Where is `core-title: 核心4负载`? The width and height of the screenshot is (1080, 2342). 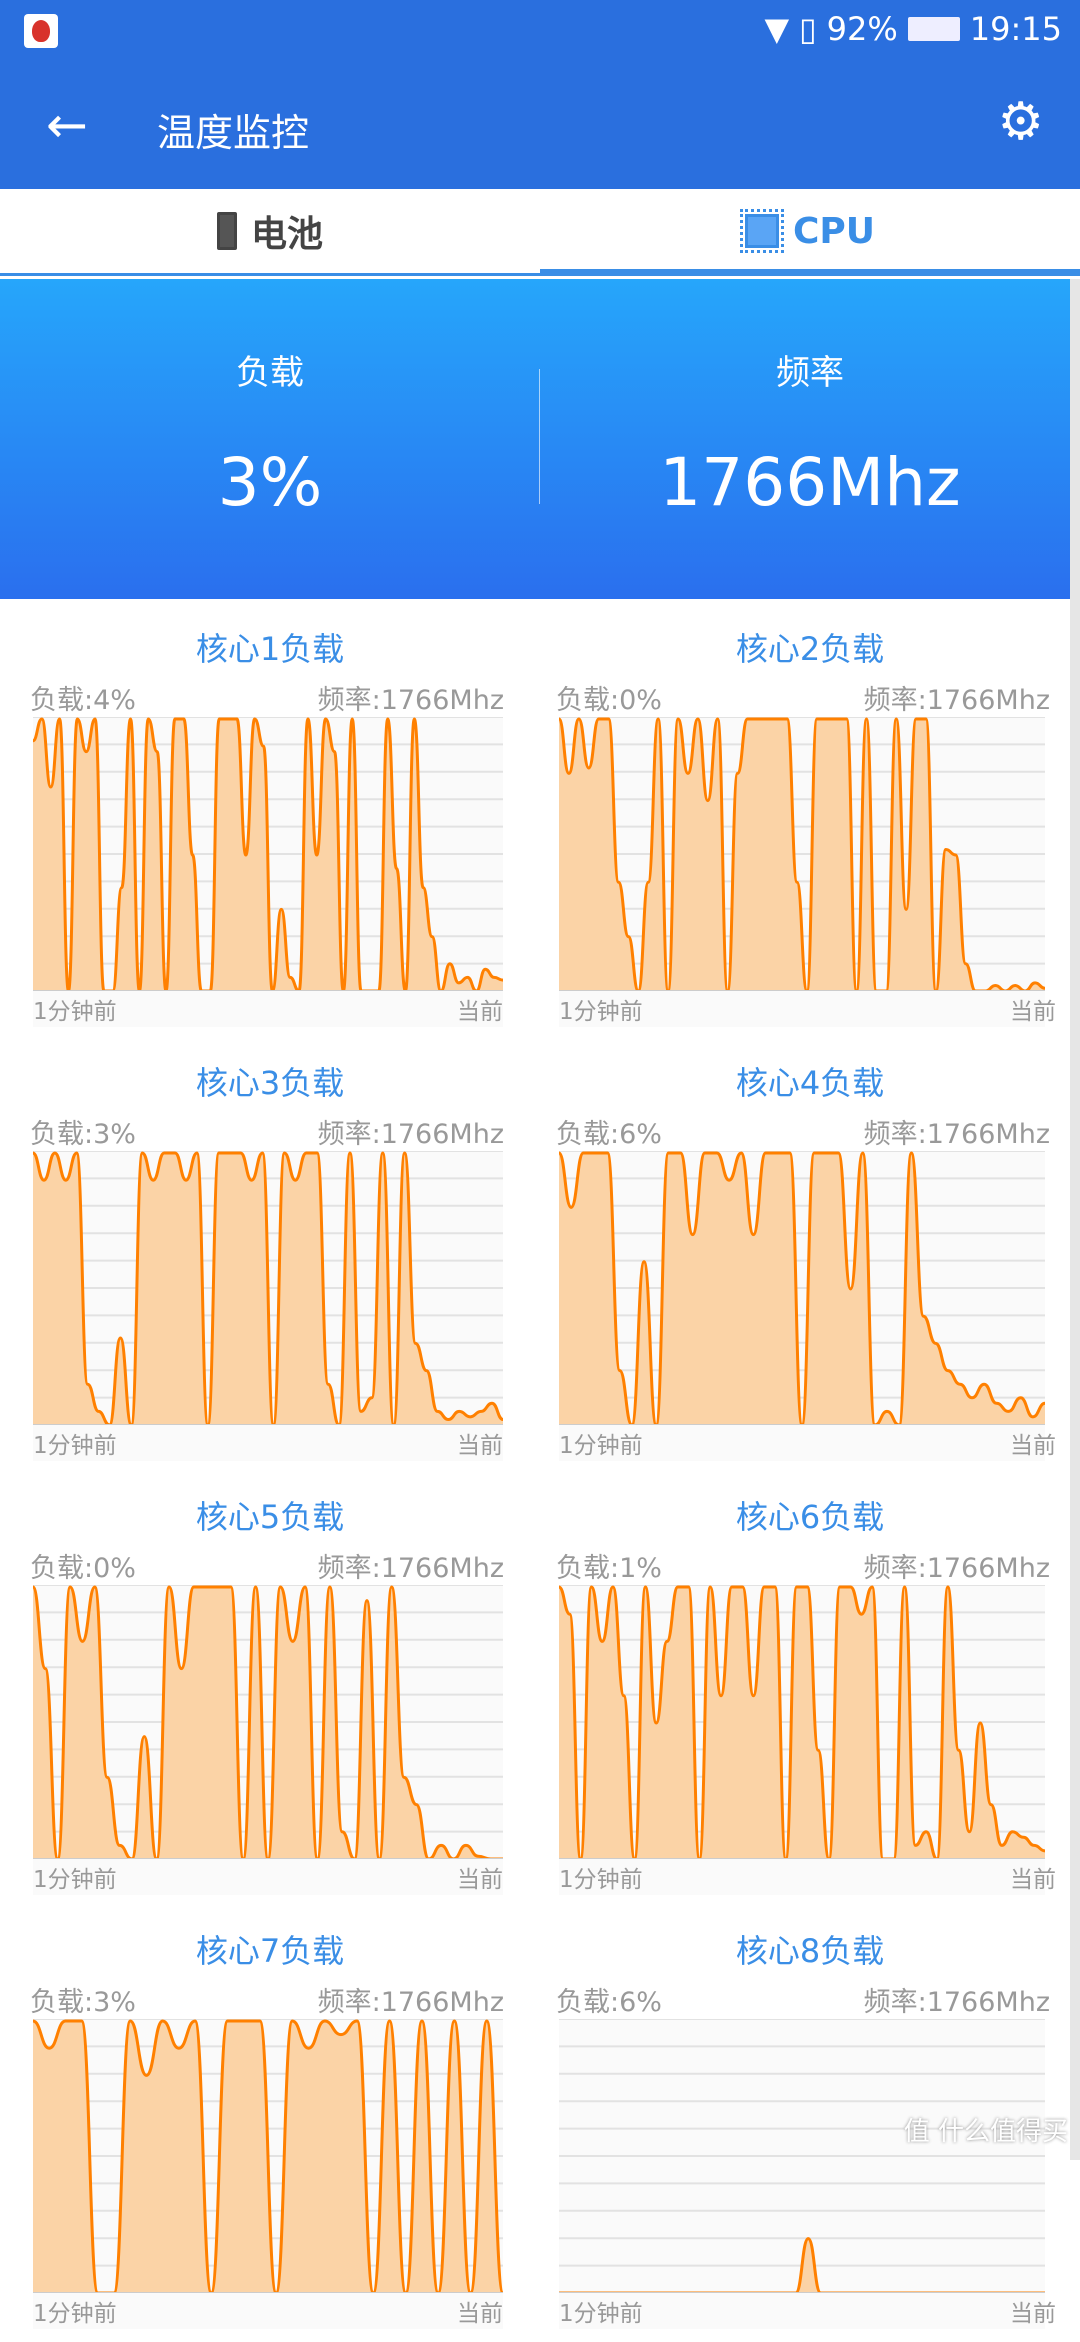
core-title: 核心4负载 is located at coordinates (810, 1083).